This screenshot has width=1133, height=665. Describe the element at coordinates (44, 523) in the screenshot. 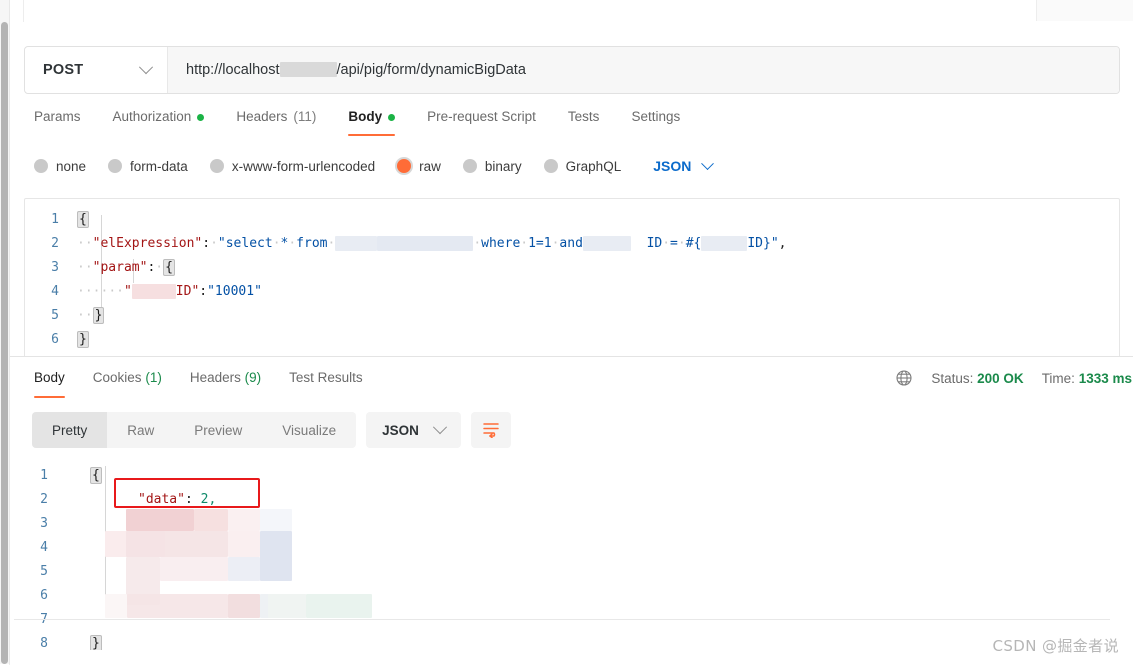

I see `line-number: 3` at that location.